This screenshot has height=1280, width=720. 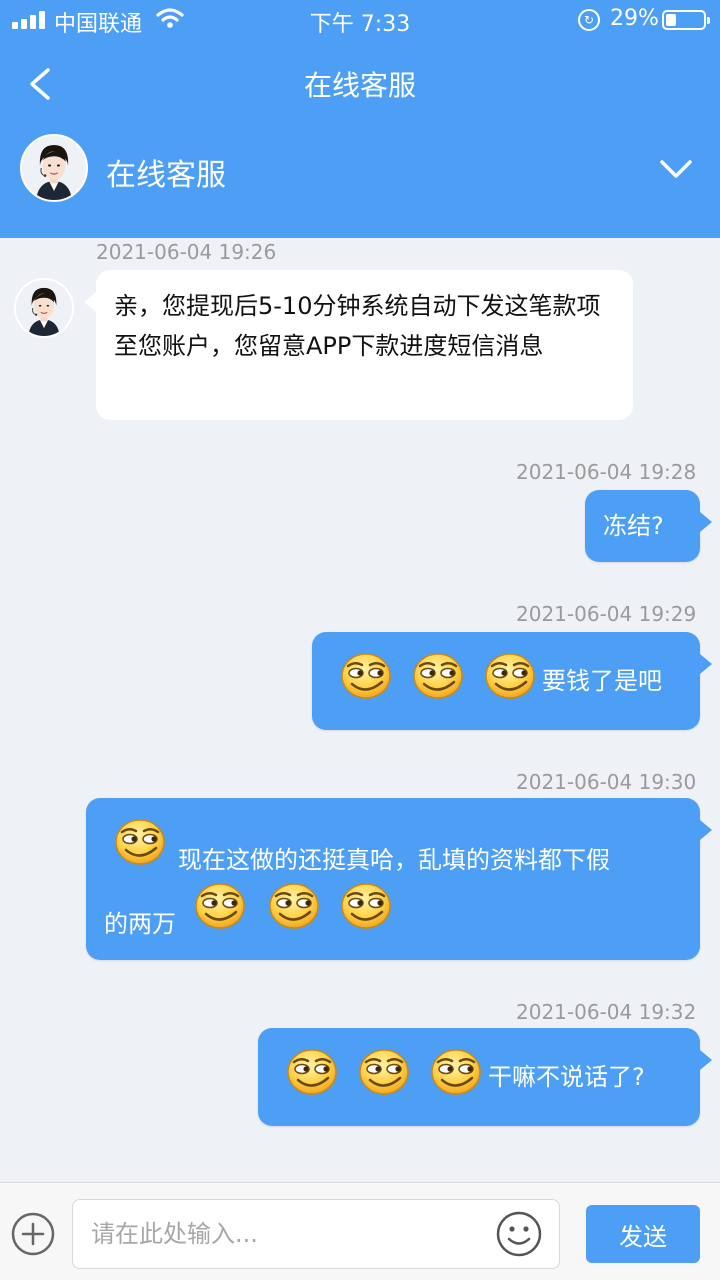 I want to click on battery-percent: 29%, so click(x=634, y=18).